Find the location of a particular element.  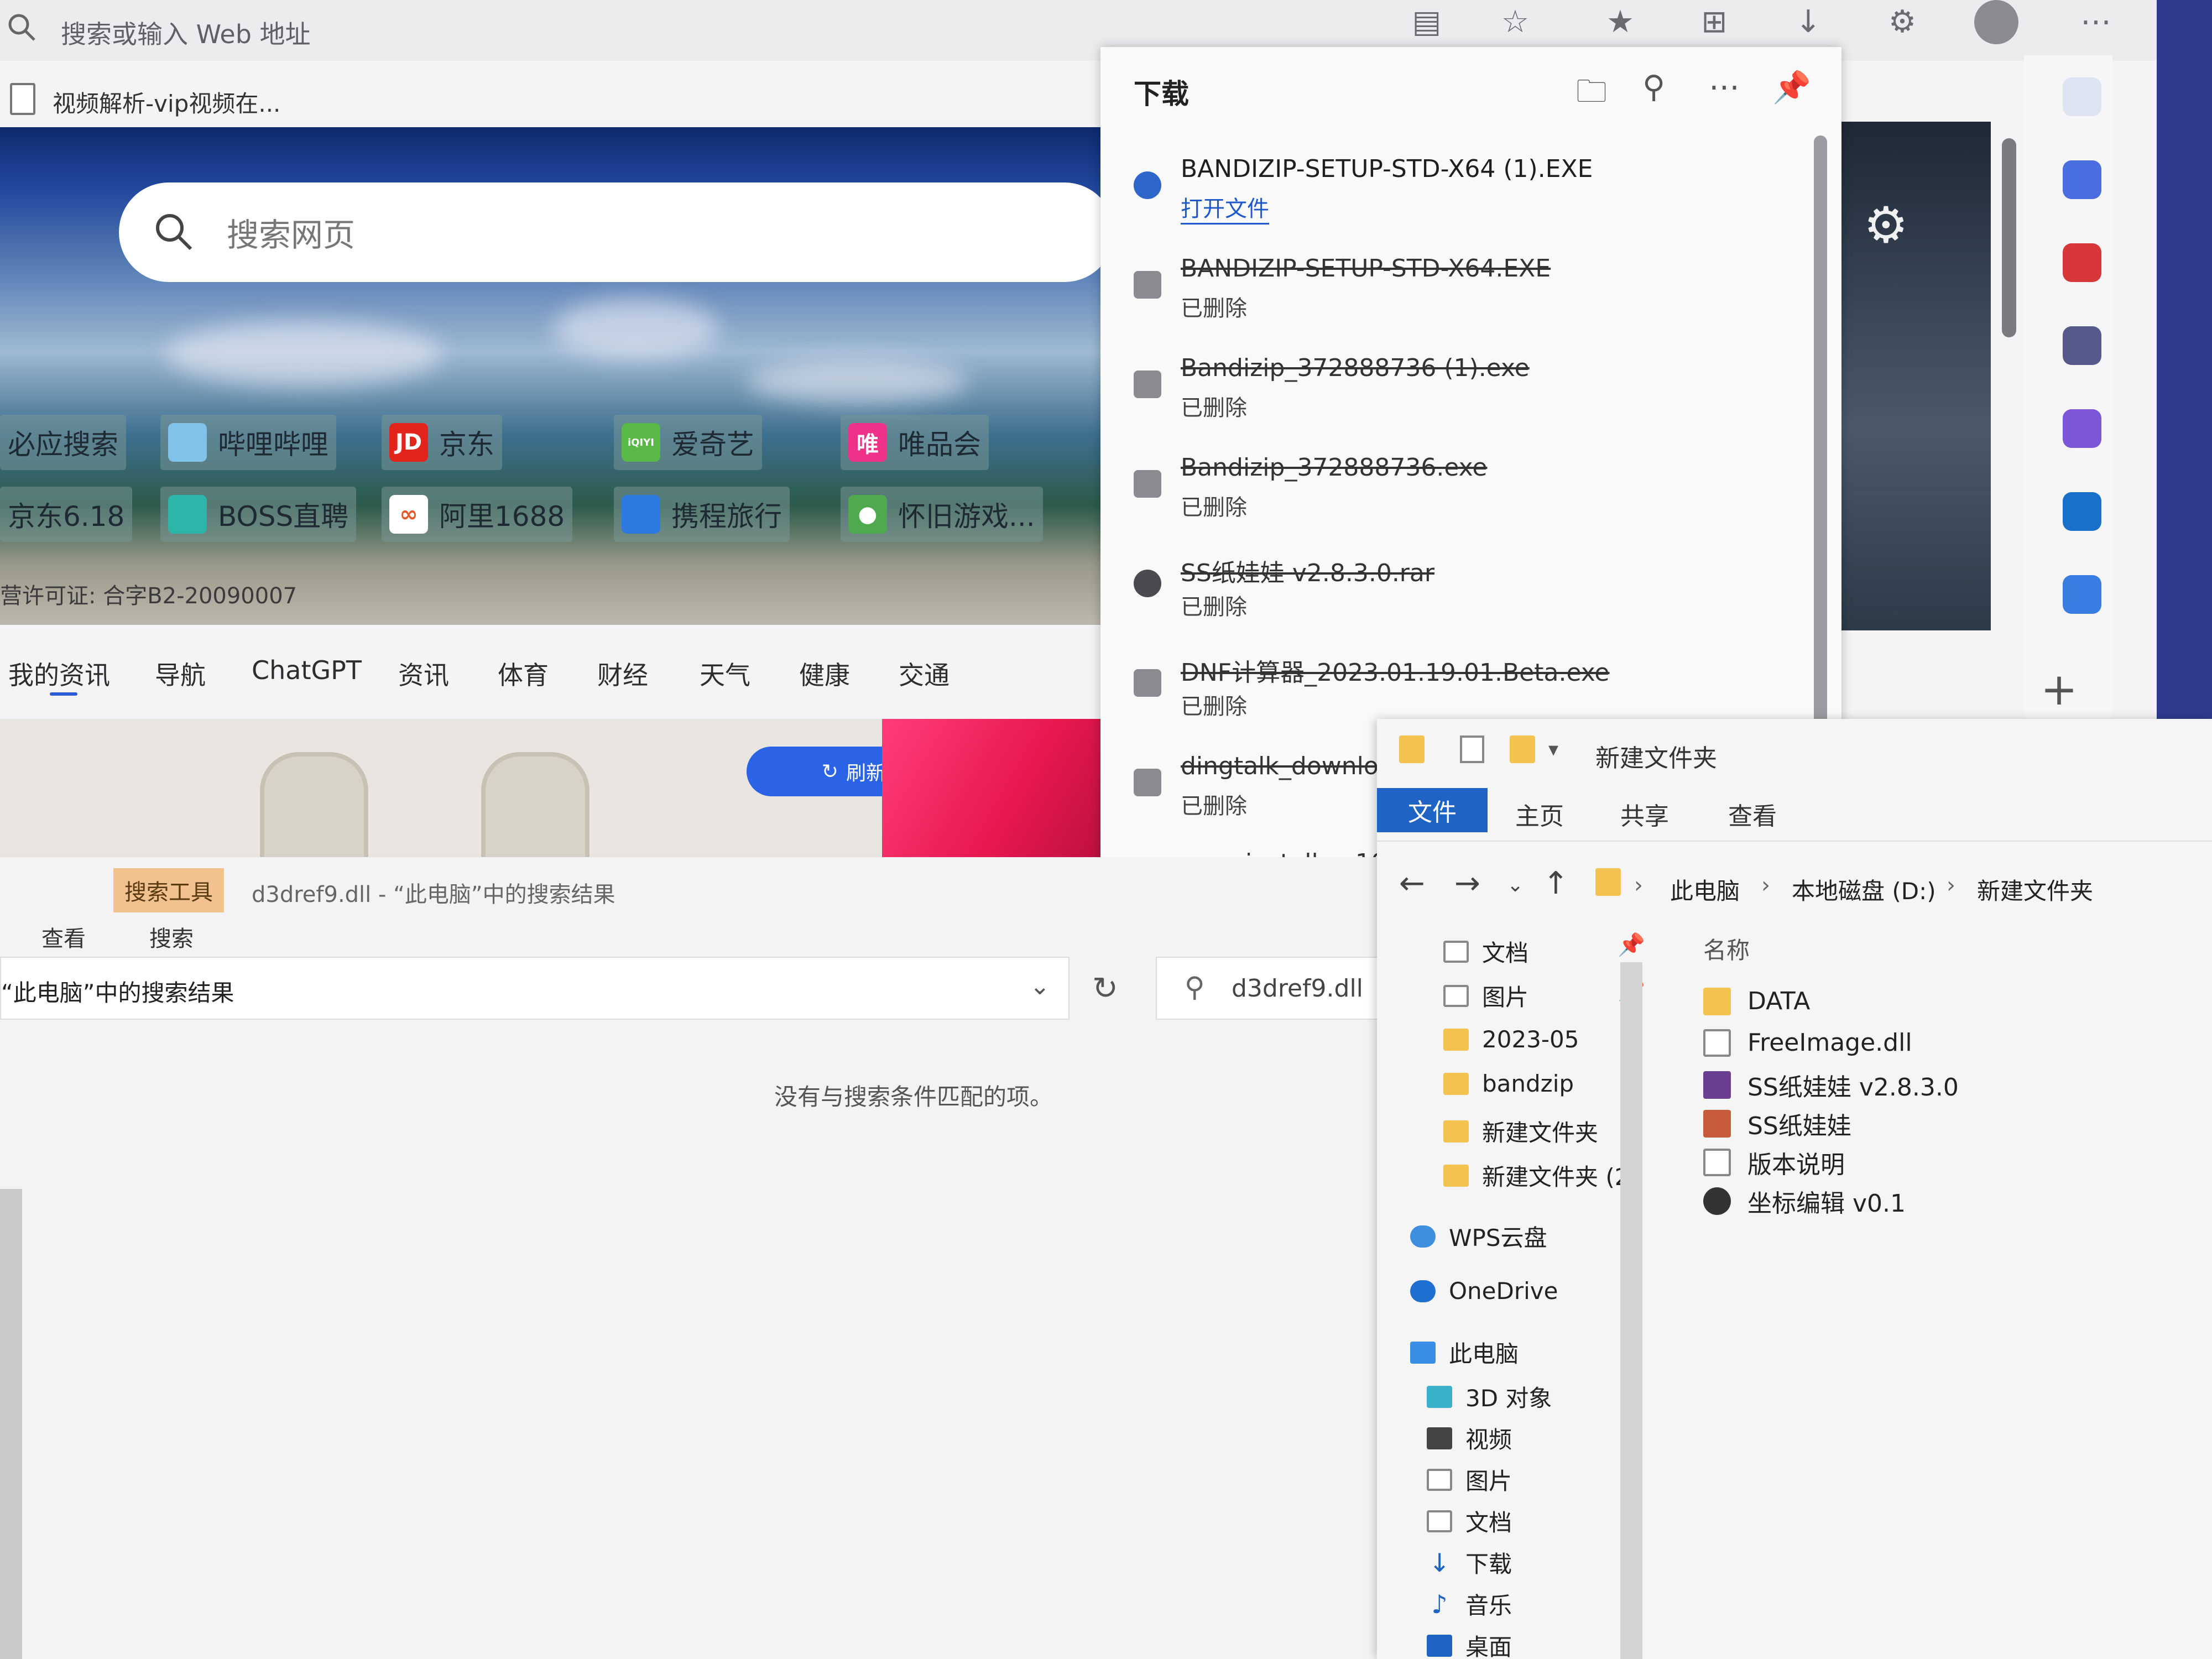

tab-home: 主页 is located at coordinates (1540, 814).